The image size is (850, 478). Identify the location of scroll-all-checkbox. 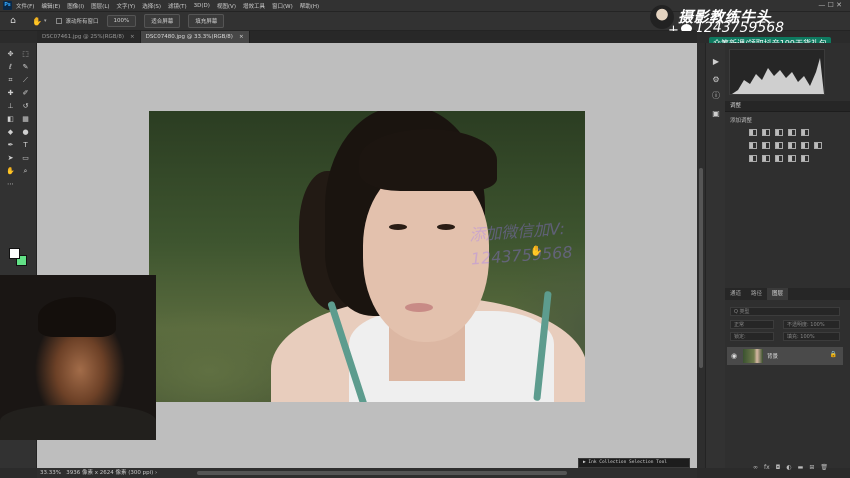
(59, 21).